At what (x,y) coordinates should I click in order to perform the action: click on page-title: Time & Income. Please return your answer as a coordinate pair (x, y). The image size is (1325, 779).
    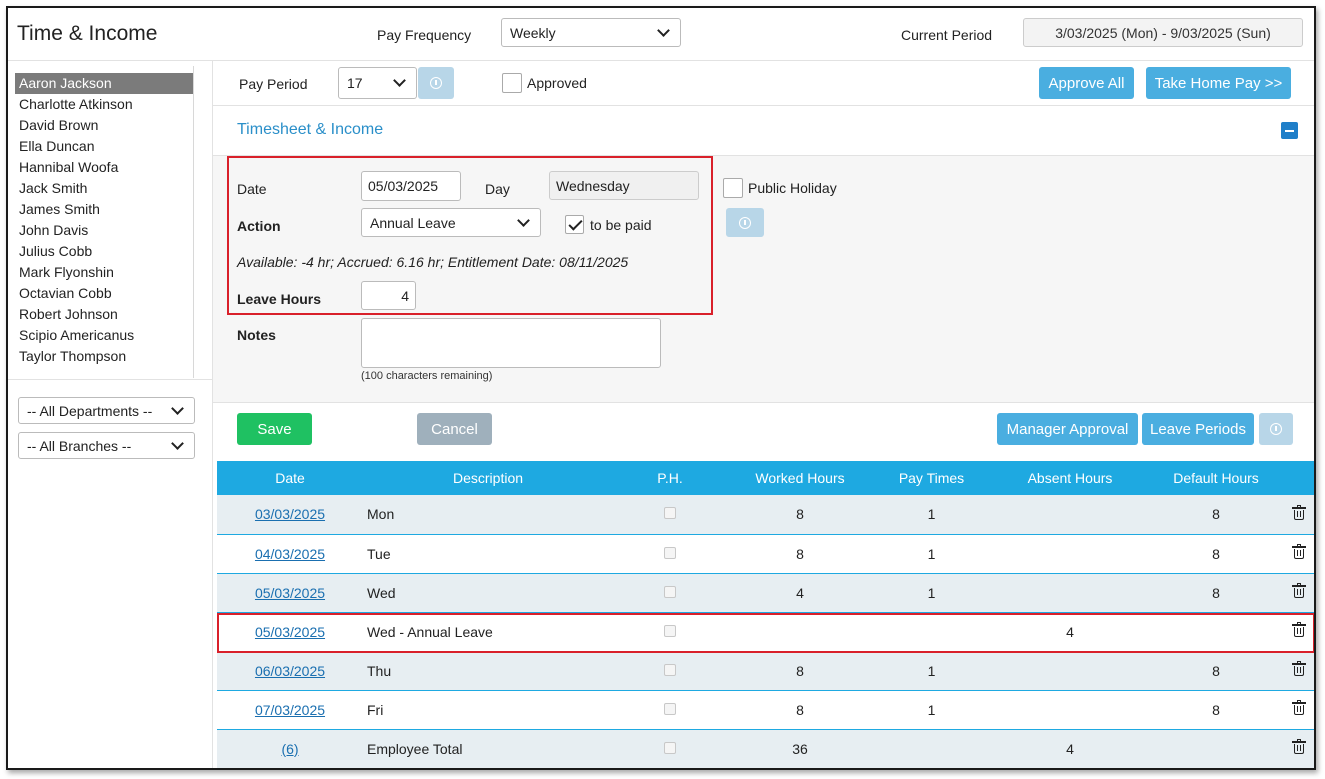
    Looking at the image, I should click on (87, 33).